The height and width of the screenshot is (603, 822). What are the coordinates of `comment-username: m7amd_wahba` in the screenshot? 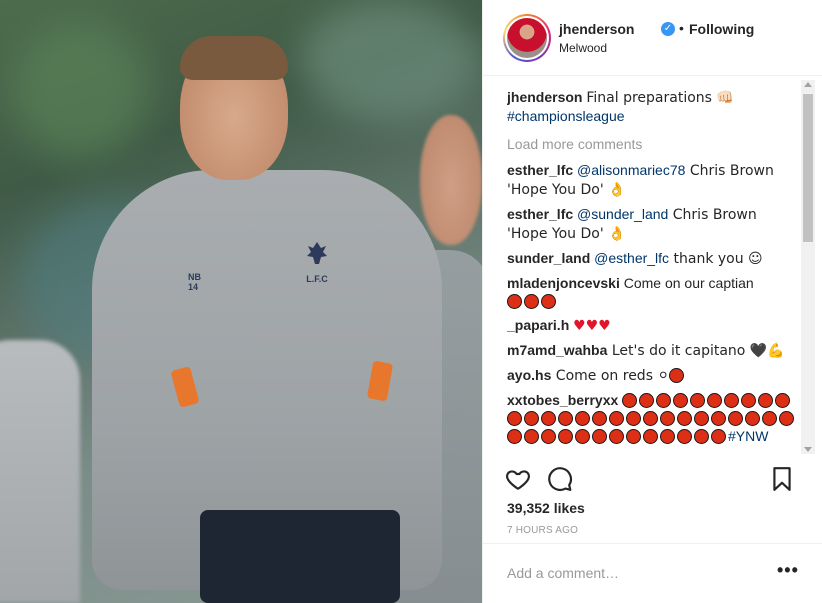 It's located at (557, 350).